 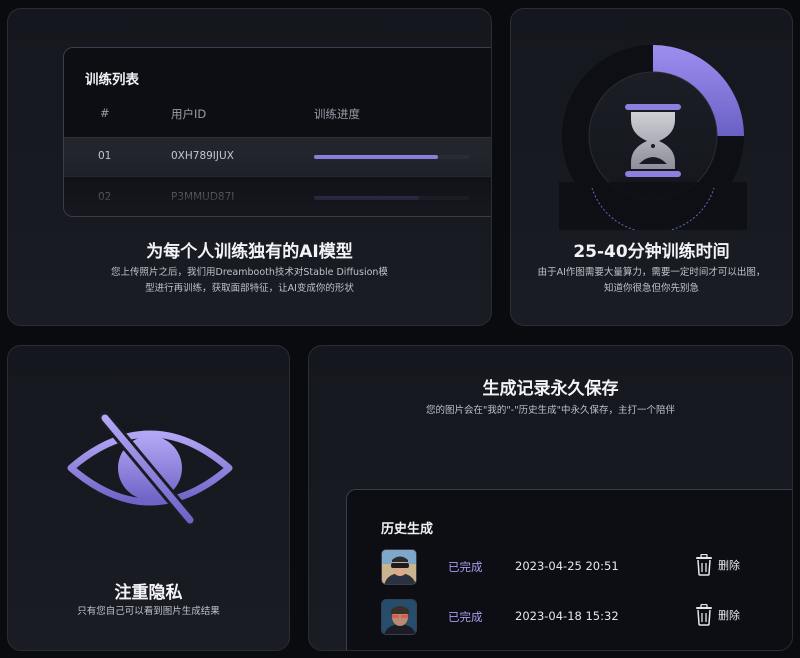 What do you see at coordinates (148, 593) in the screenshot?
I see `privacy-title: 注重隐私` at bounding box center [148, 593].